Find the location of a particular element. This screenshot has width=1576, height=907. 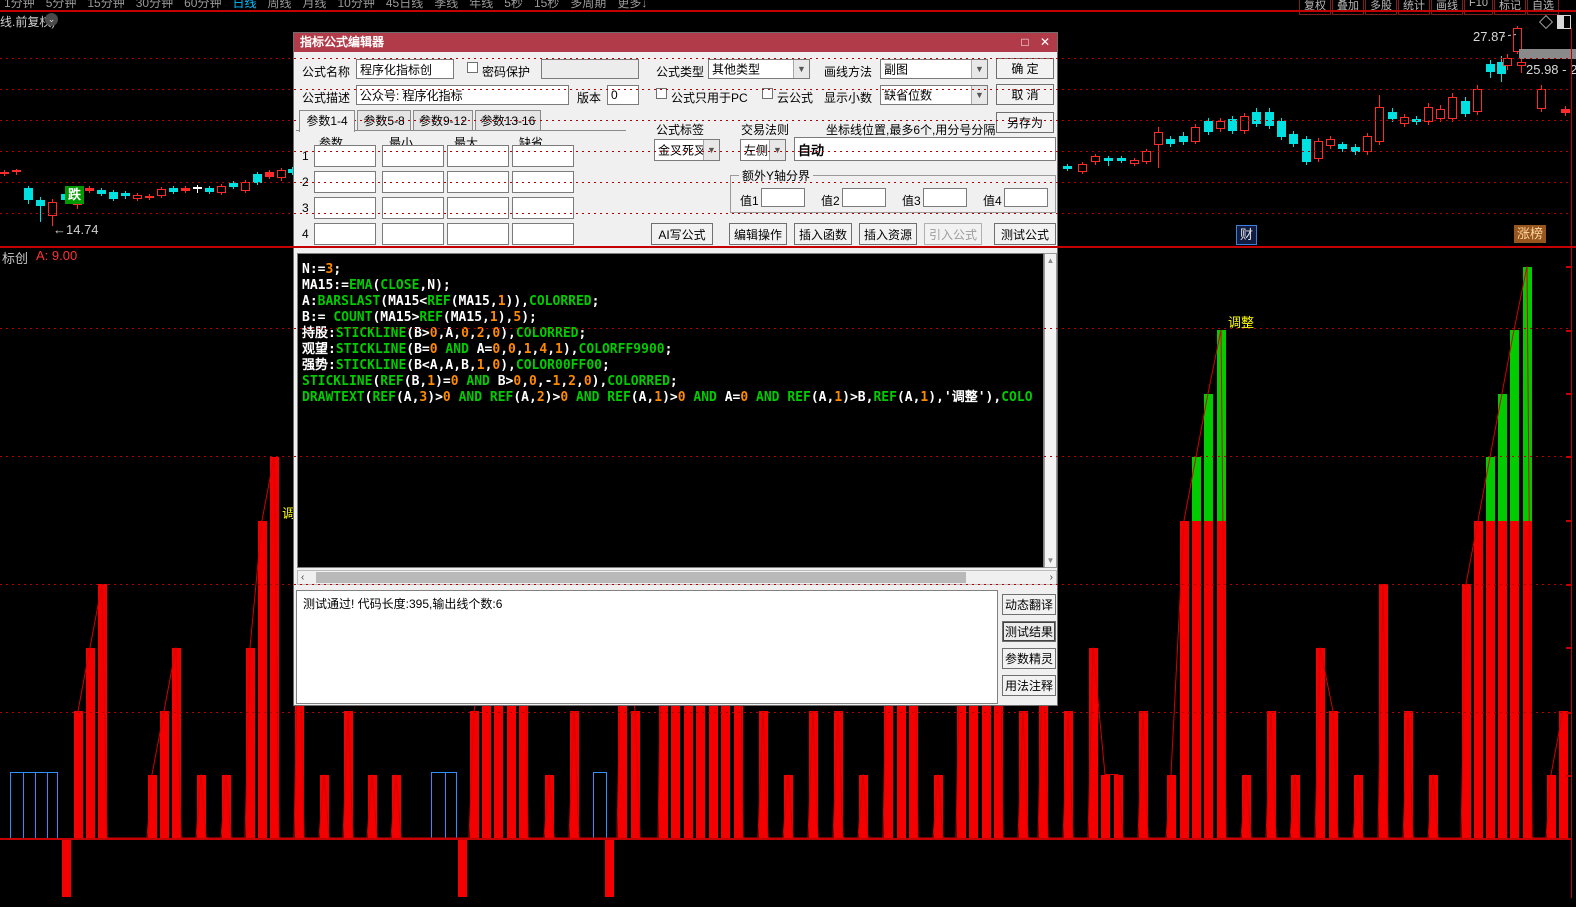

scroll-right-icon: › is located at coordinates (1051, 577).